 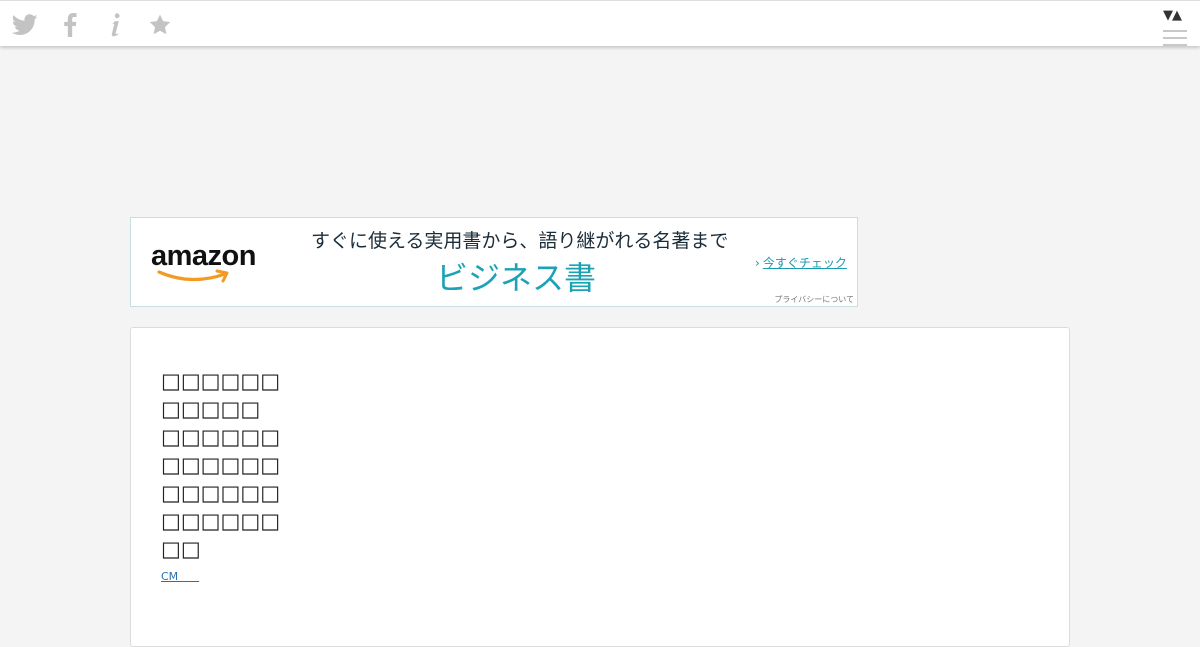 What do you see at coordinates (193, 276) in the screenshot?
I see `amazon-smile-icon` at bounding box center [193, 276].